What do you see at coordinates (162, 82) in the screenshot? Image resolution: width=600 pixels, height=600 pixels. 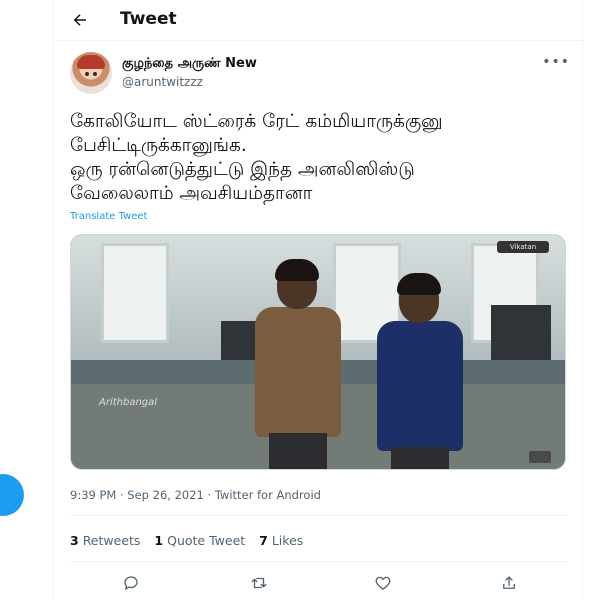 I see `author-handle: @aruntwitzzz` at bounding box center [162, 82].